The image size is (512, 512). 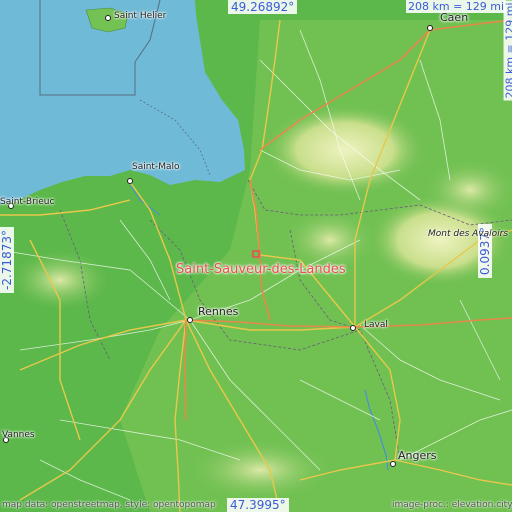 What do you see at coordinates (140, 16) in the screenshot?
I see `city-label-saint-helier: Saint Helier` at bounding box center [140, 16].